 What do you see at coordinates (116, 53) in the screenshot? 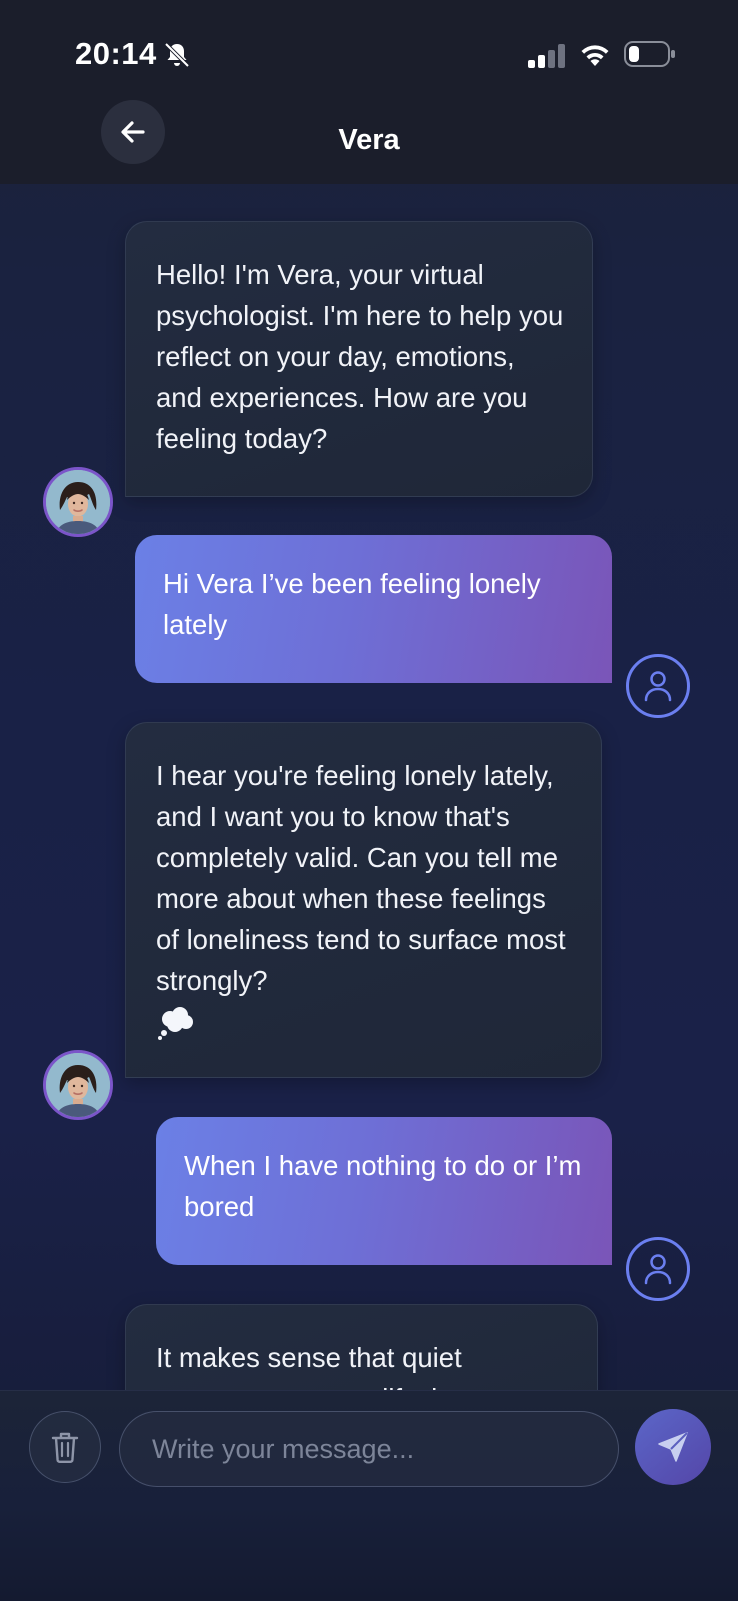
I see `status-time: 20:14` at bounding box center [116, 53].